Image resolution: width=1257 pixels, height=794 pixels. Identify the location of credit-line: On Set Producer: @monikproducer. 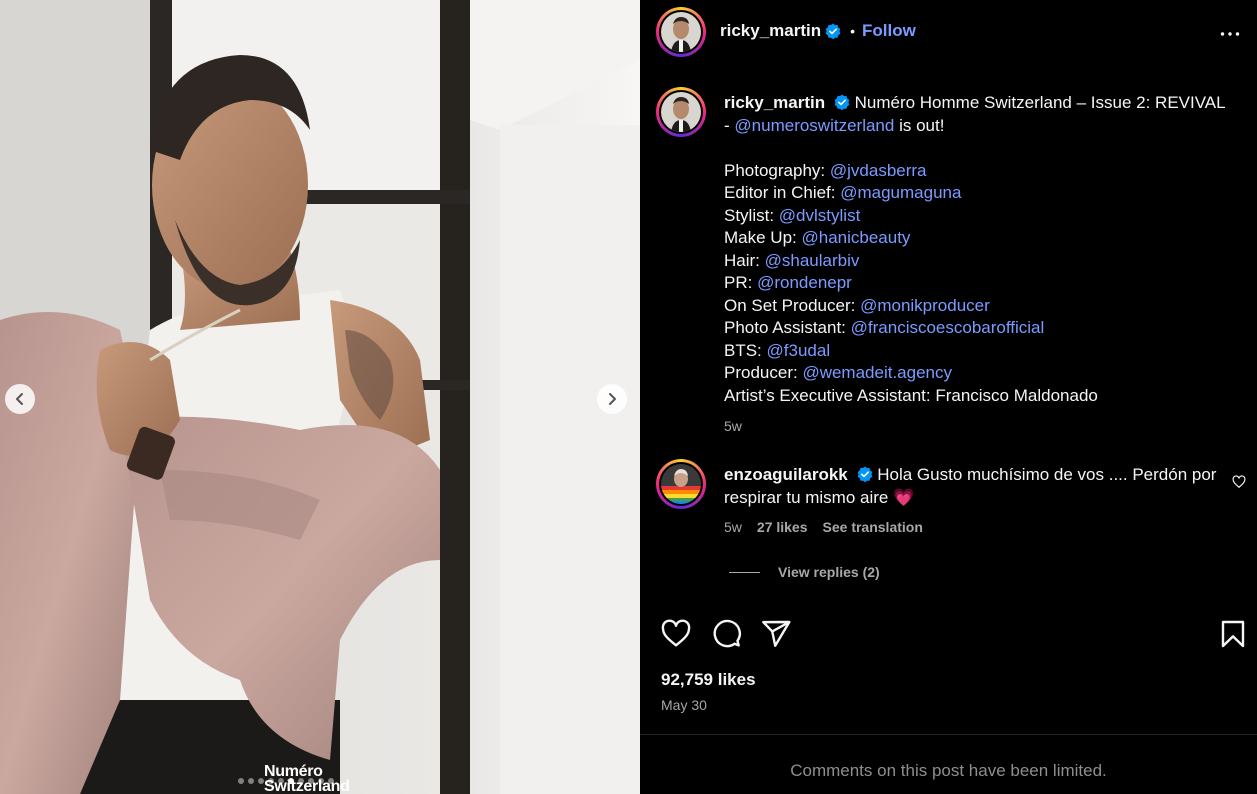
(979, 306).